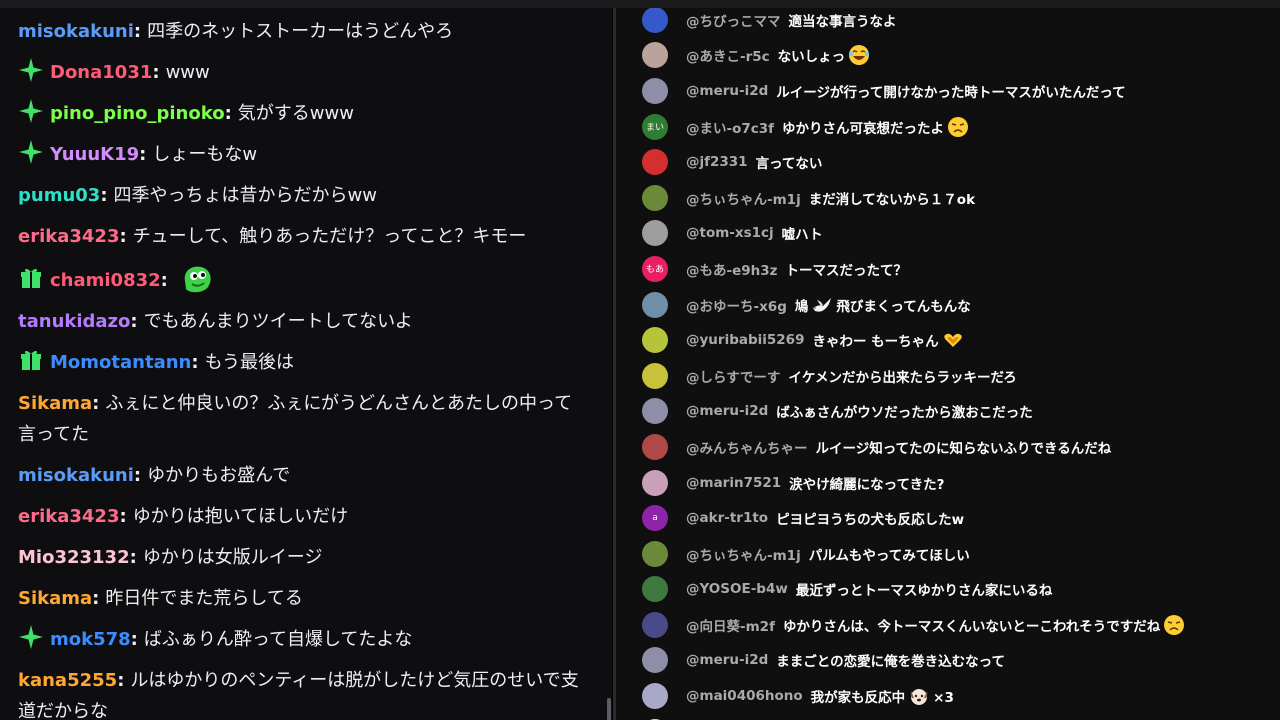 The width and height of the screenshot is (1280, 720). I want to click on chat-message-text: 四季のネットストーカーはうどんやろ, so click(300, 31).